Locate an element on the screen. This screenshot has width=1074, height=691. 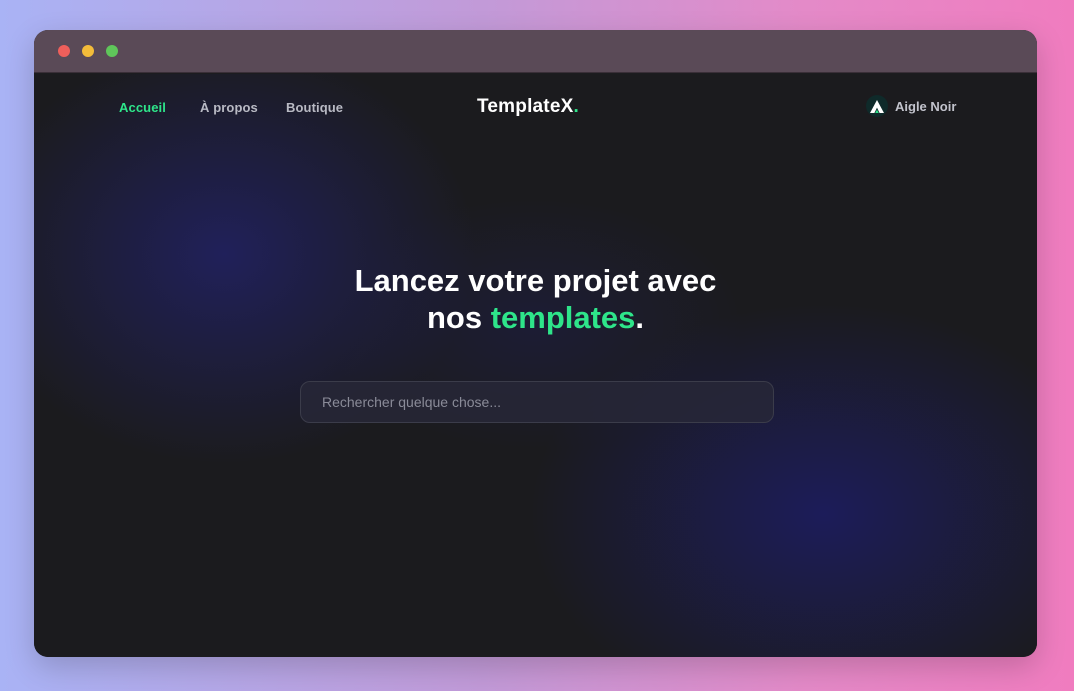
hero-accent-word: templates is located at coordinates (563, 317).